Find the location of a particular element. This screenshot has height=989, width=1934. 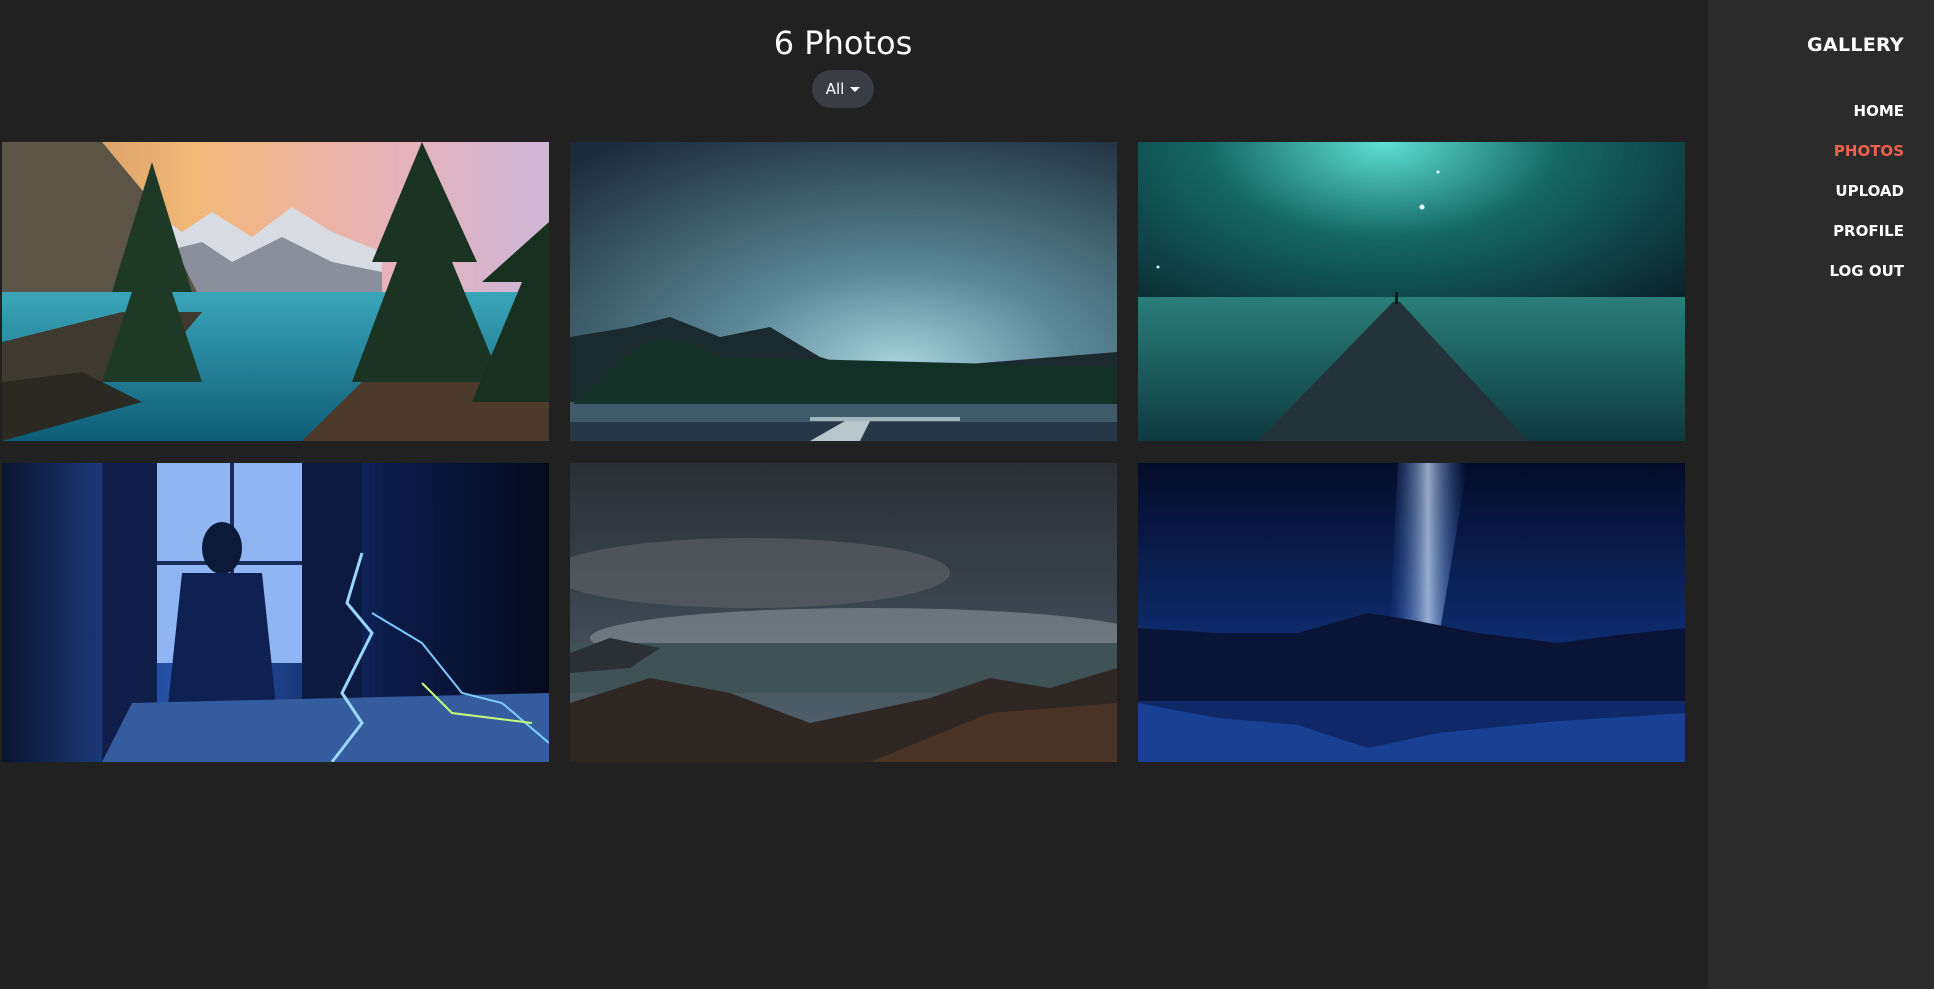

photo-window-lightning is located at coordinates (275, 612).